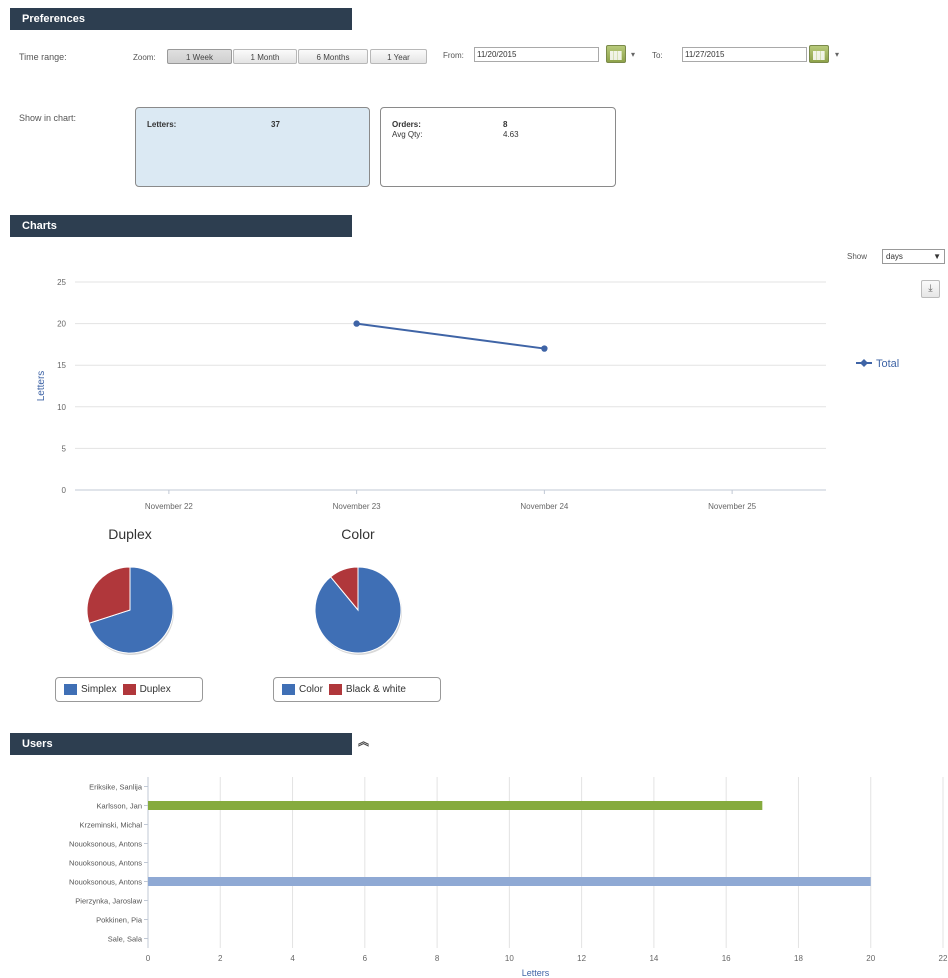 This screenshot has height=978, width=948. Describe the element at coordinates (41, 386) in the screenshot. I see `y-axis-title: Letters` at that location.